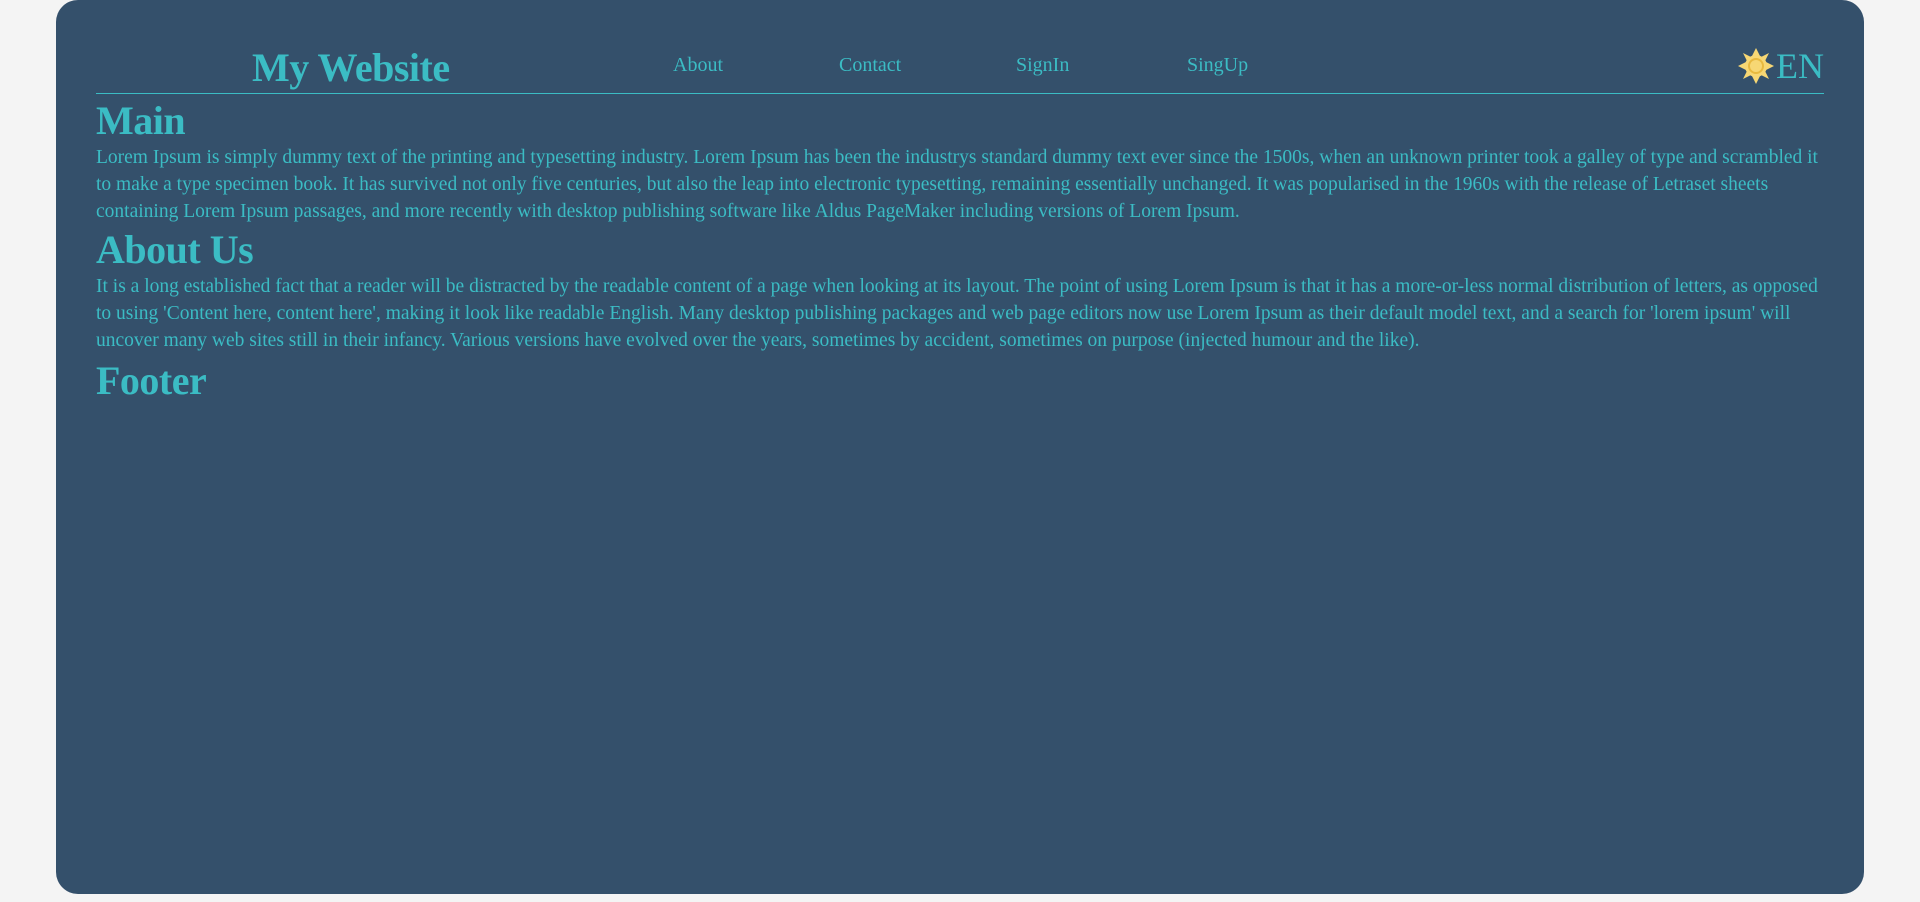  What do you see at coordinates (1042, 65) in the screenshot?
I see `nav-link-signin: SignIn` at bounding box center [1042, 65].